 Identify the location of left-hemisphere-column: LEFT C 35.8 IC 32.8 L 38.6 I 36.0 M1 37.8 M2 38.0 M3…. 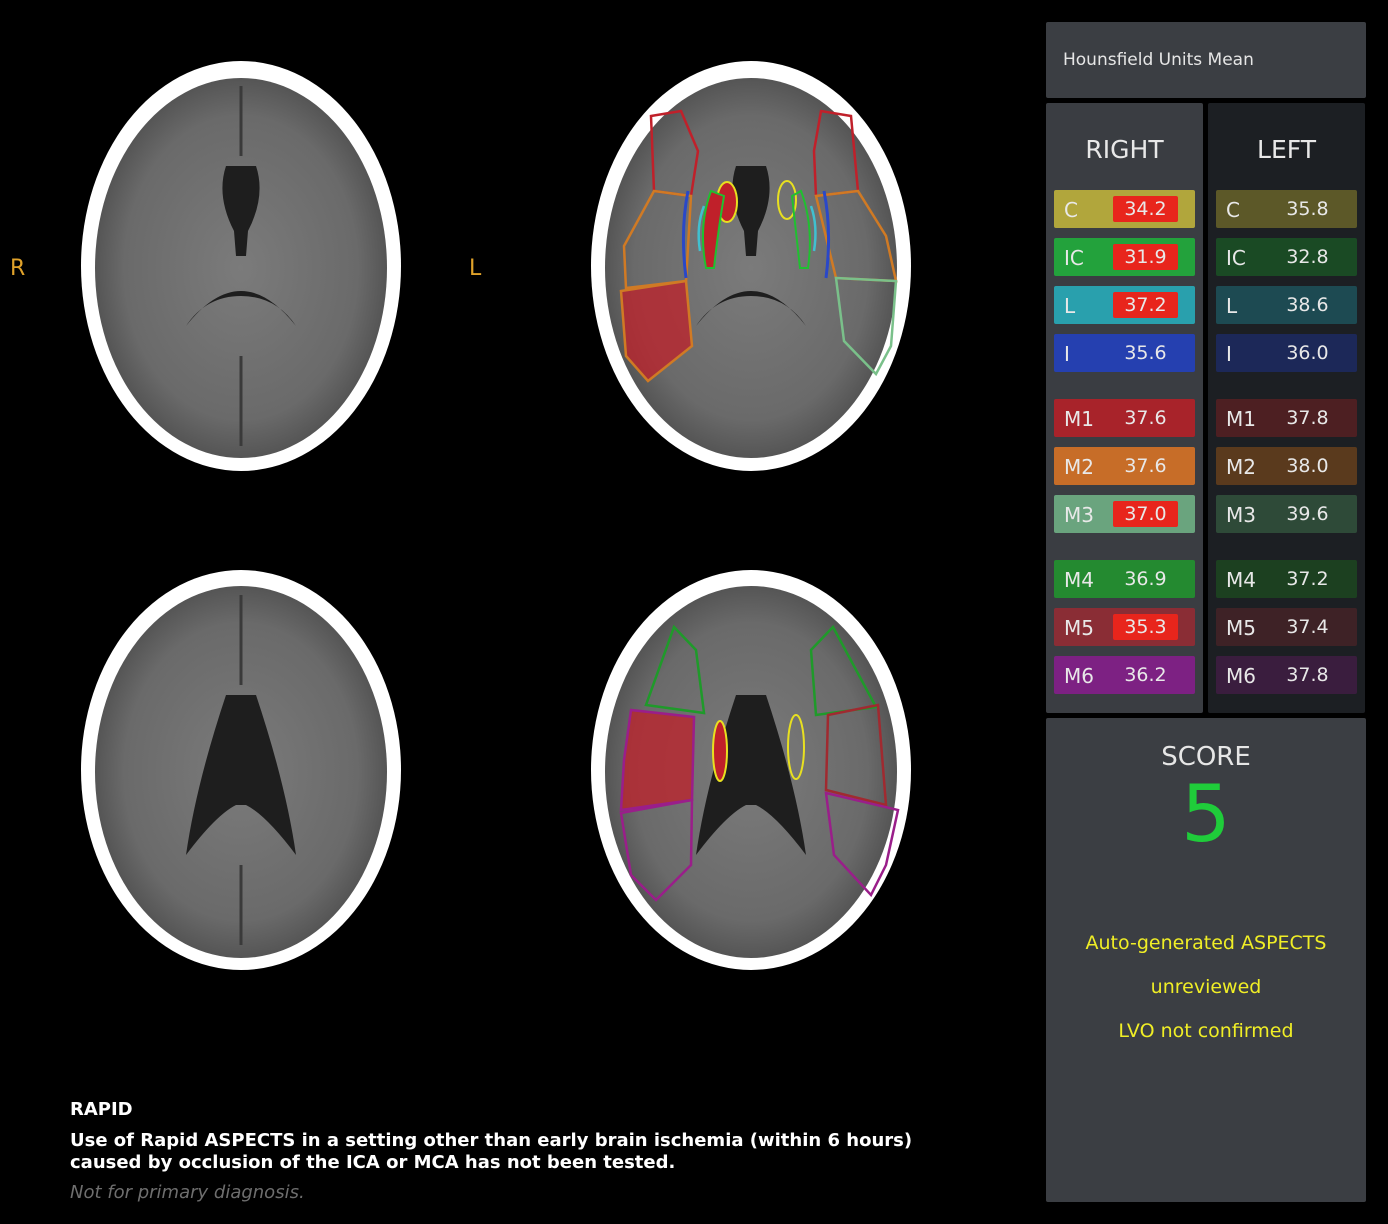
(1286, 408).